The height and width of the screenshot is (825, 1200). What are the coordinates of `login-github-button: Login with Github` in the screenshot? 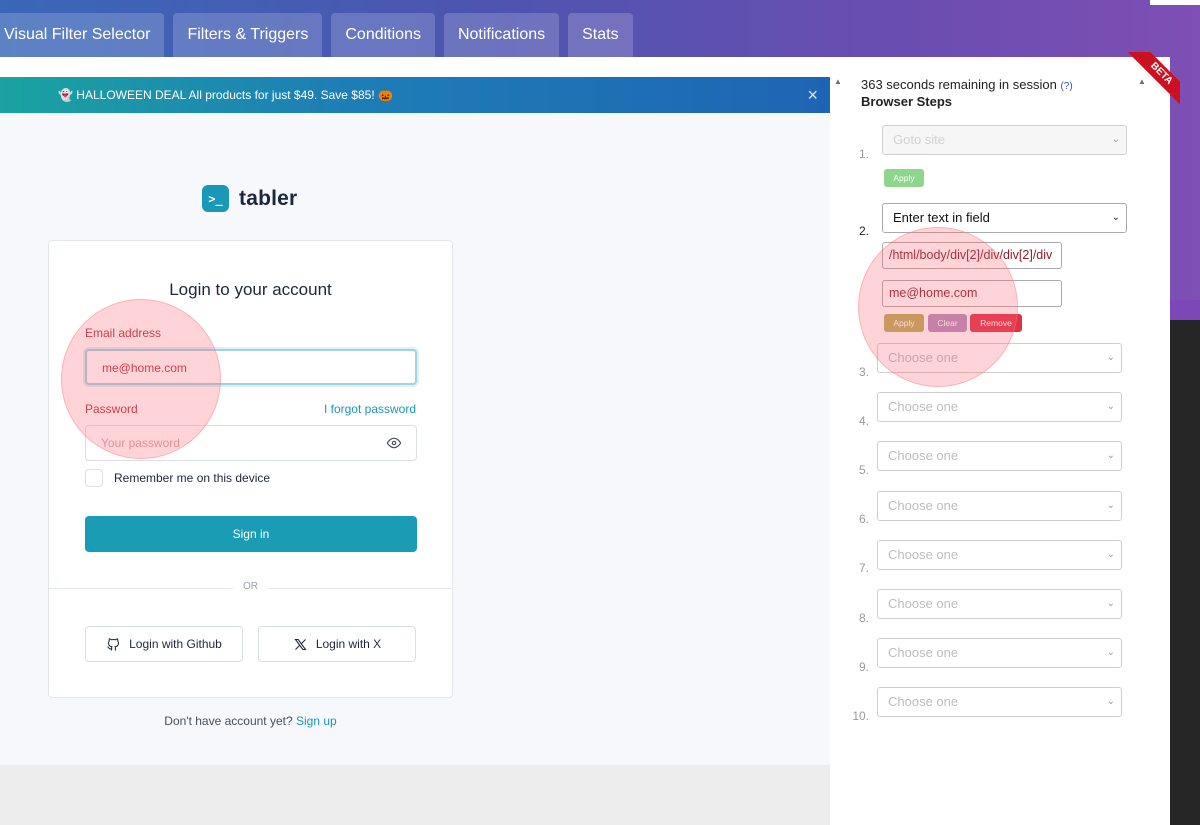 It's located at (164, 644).